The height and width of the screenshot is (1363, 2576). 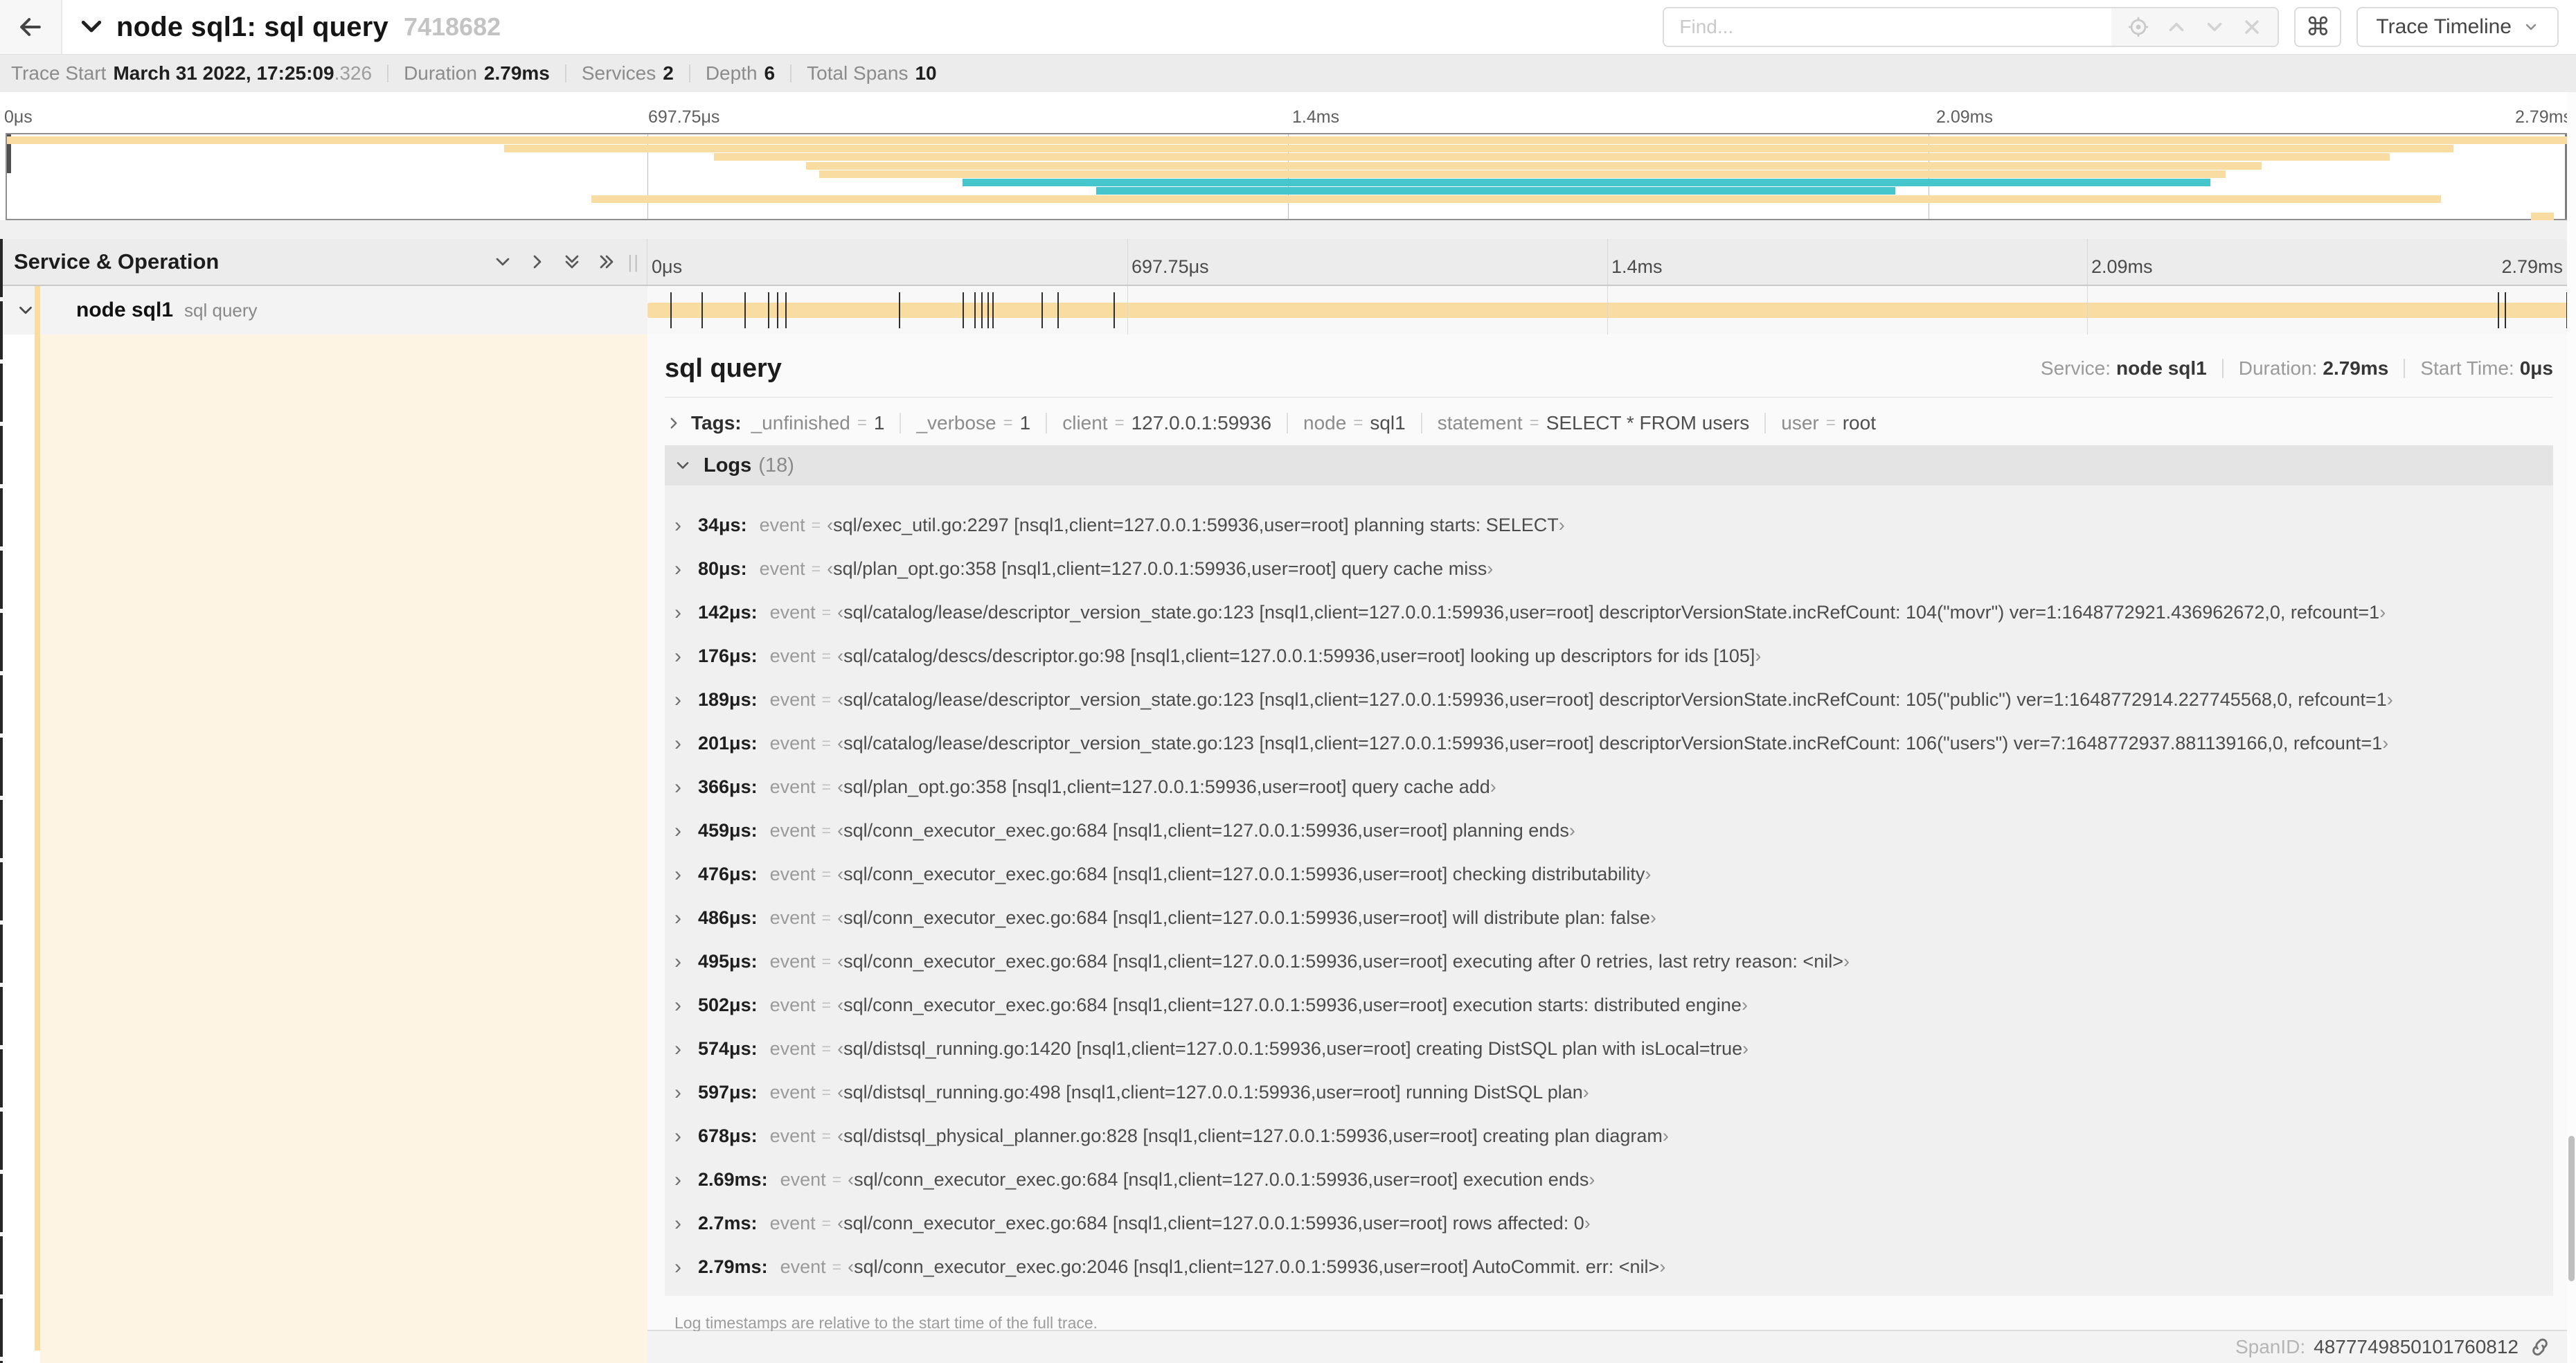 What do you see at coordinates (1637, 267) in the screenshot?
I see `time-tick-label: 1.4ms` at bounding box center [1637, 267].